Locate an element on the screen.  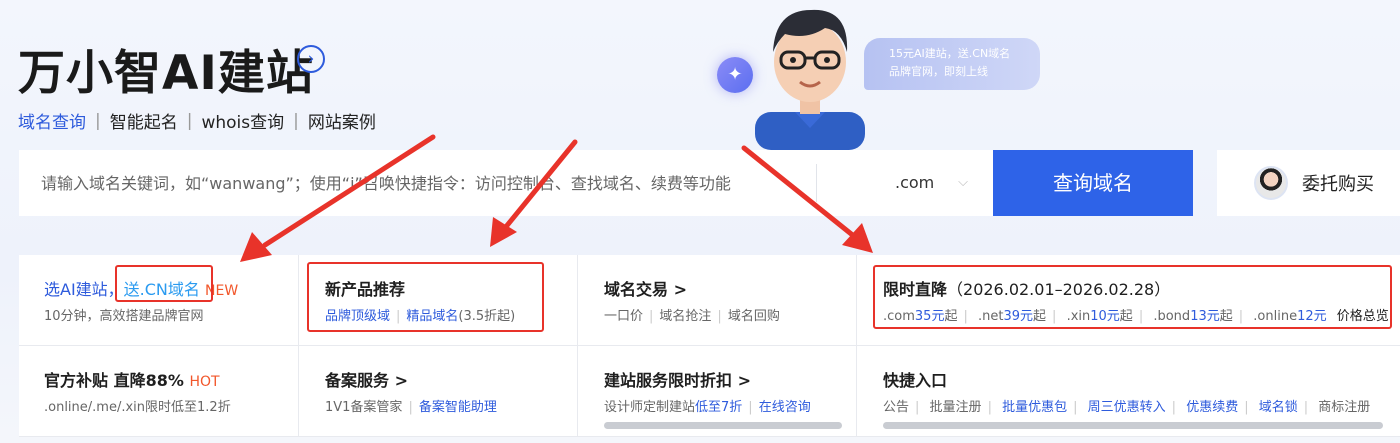
nav-site-cases: 网站案例 is located at coordinates (342, 120).